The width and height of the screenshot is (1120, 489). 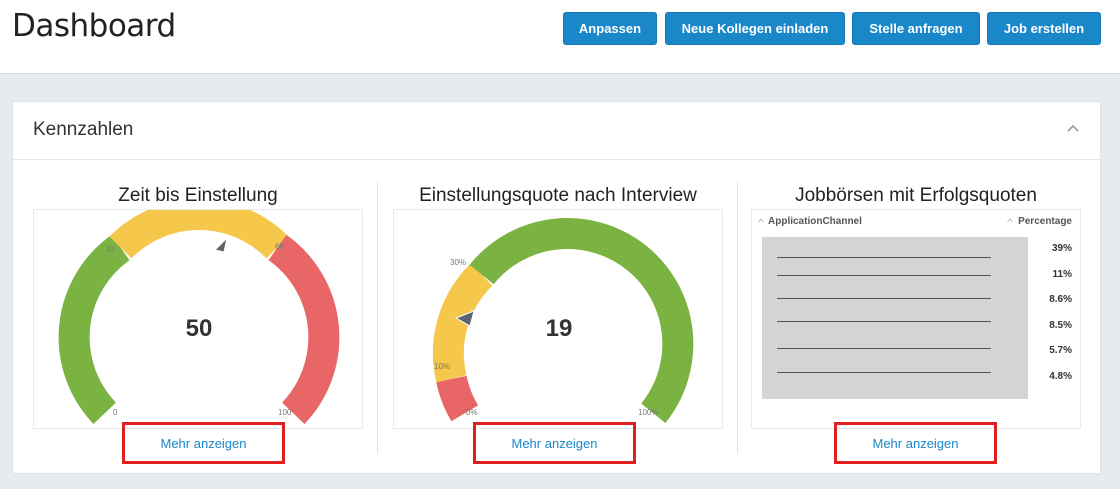 I want to click on panel-title: Kennzahlen, so click(x=83, y=129).